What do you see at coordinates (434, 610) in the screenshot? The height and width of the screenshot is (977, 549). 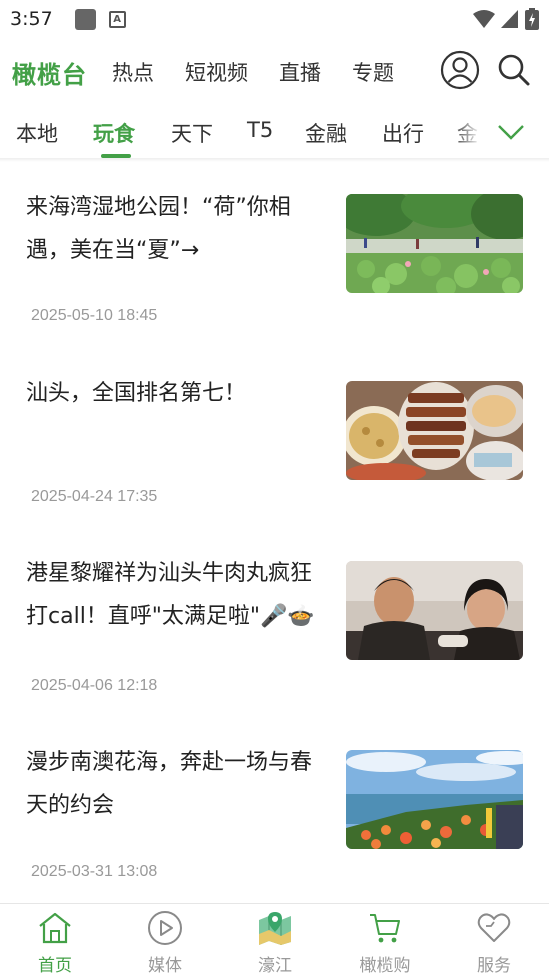 I see `news-thumbnail-celebrity` at bounding box center [434, 610].